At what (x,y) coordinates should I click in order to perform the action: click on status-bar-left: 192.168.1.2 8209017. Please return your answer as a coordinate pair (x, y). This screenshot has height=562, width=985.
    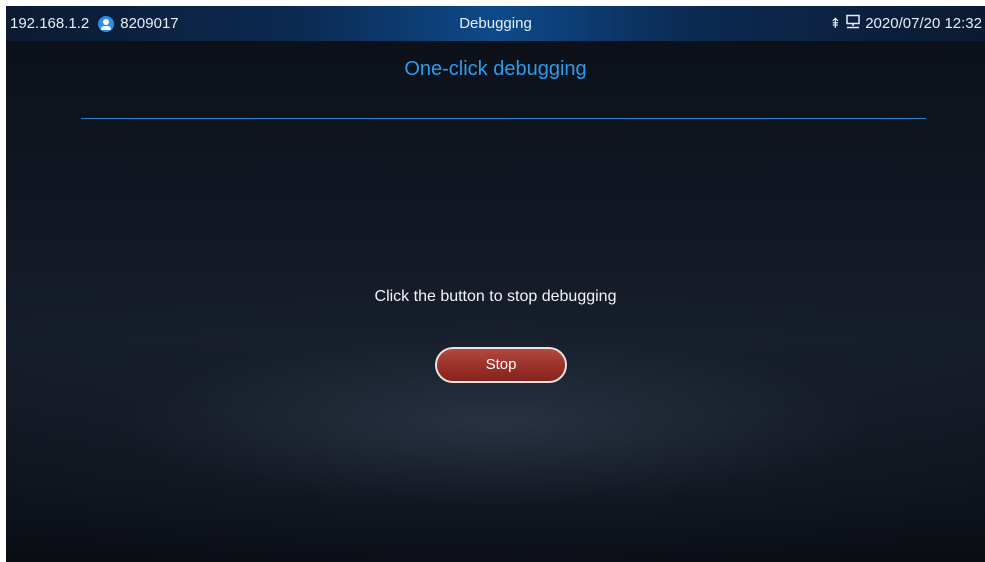
    Looking at the image, I should click on (94, 23).